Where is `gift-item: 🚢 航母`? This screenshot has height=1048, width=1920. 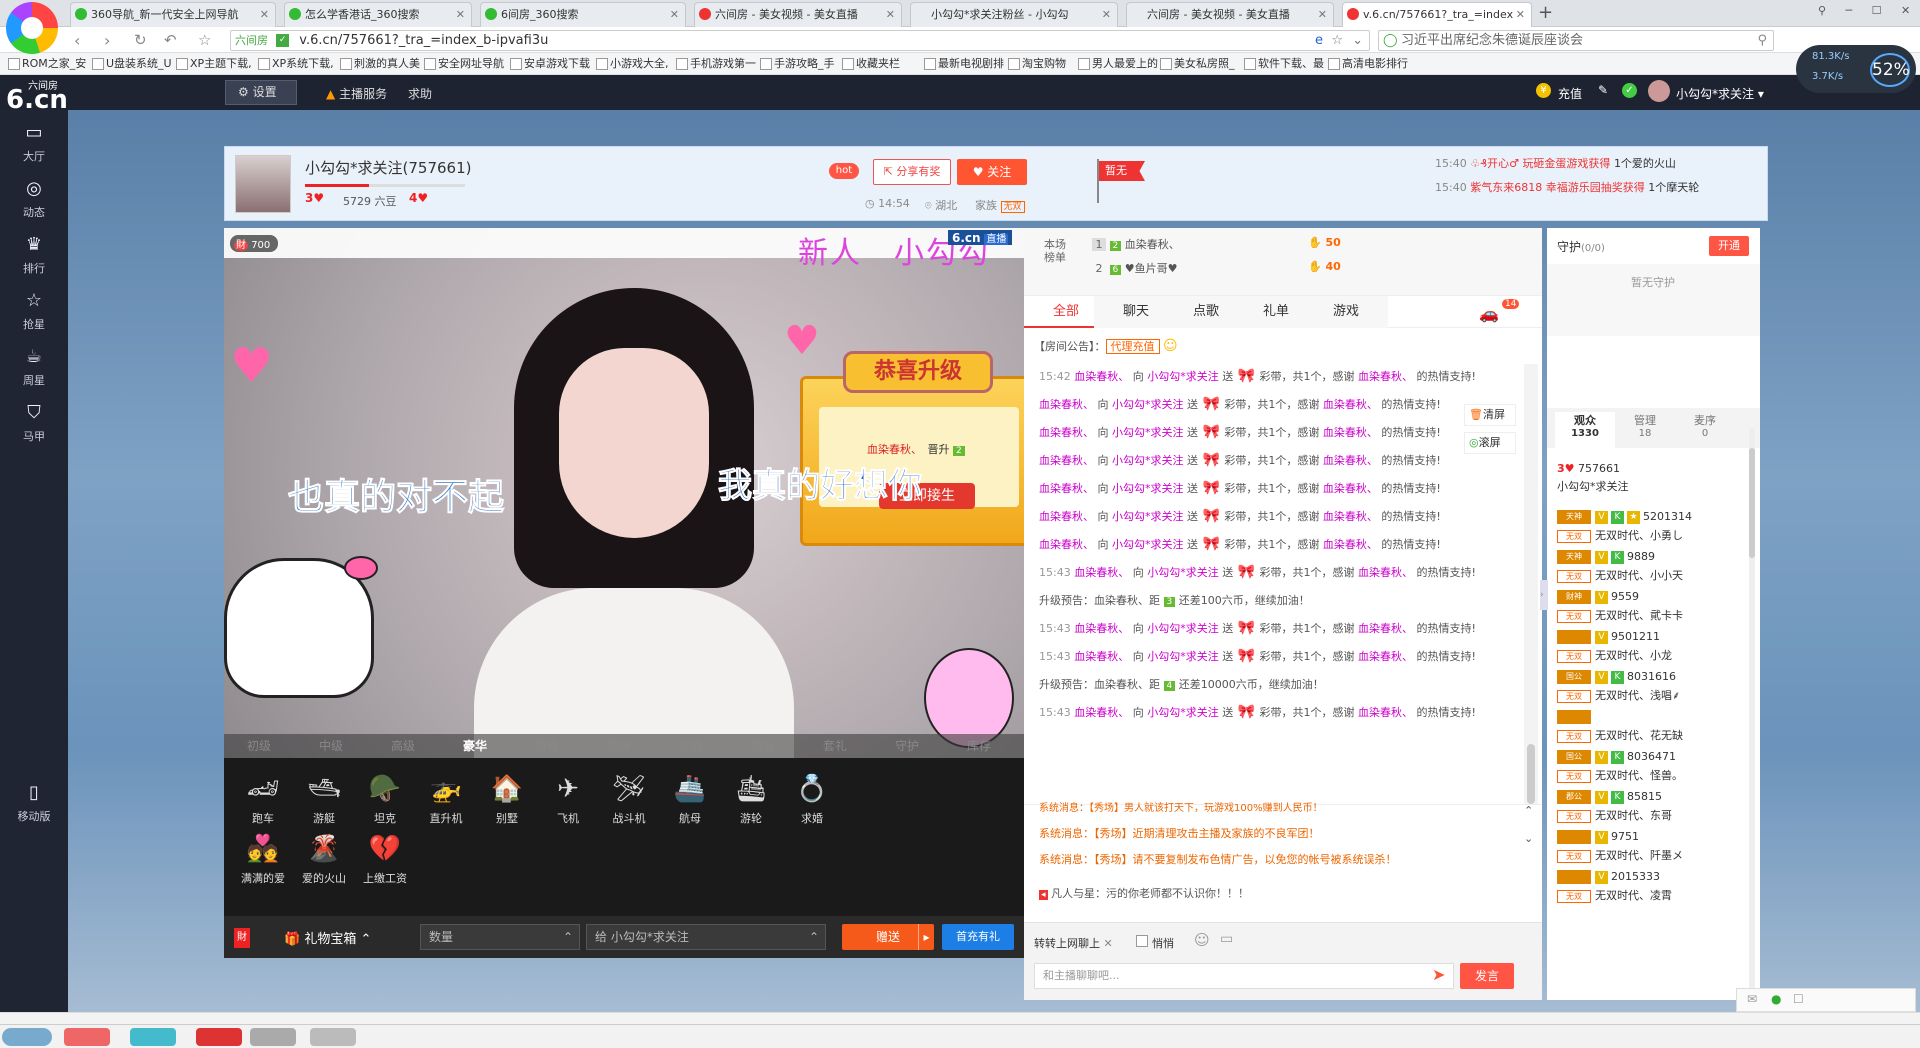 gift-item: 🚢 航母 is located at coordinates (690, 804).